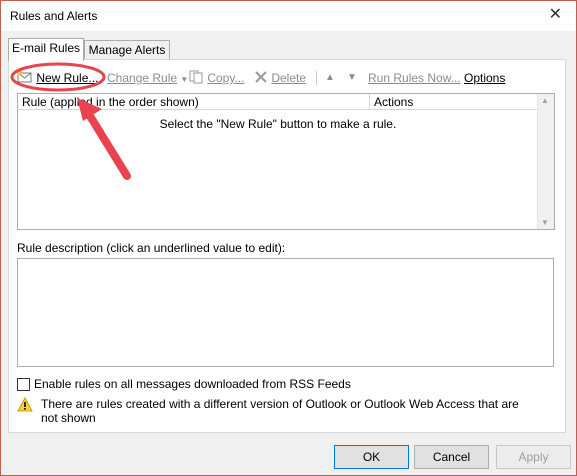  Describe the element at coordinates (194, 102) in the screenshot. I see `column-header-rule: Rule (applied in the order shown)` at that location.